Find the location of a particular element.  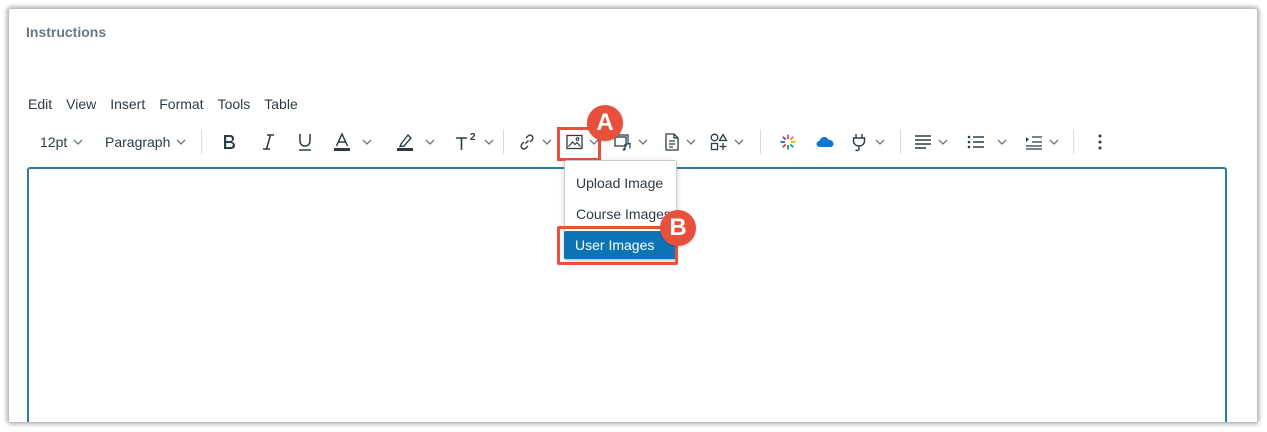

indent-icon is located at coordinates (1034, 143).